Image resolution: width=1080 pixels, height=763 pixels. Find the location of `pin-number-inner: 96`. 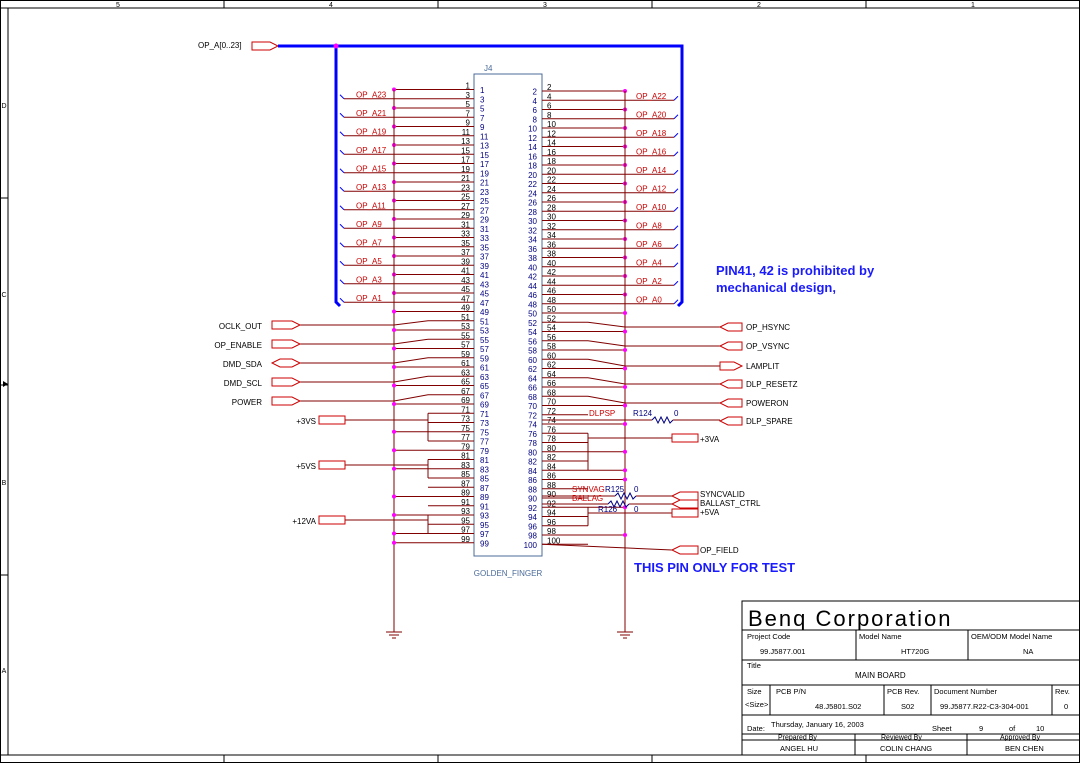

pin-number-inner: 96 is located at coordinates (532, 526).